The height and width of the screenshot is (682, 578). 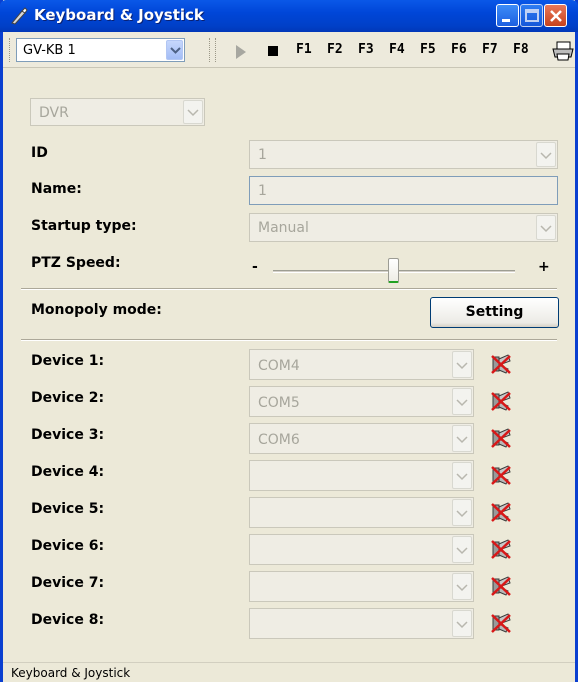 What do you see at coordinates (255, 267) in the screenshot?
I see `ptz-speed-minus: -` at bounding box center [255, 267].